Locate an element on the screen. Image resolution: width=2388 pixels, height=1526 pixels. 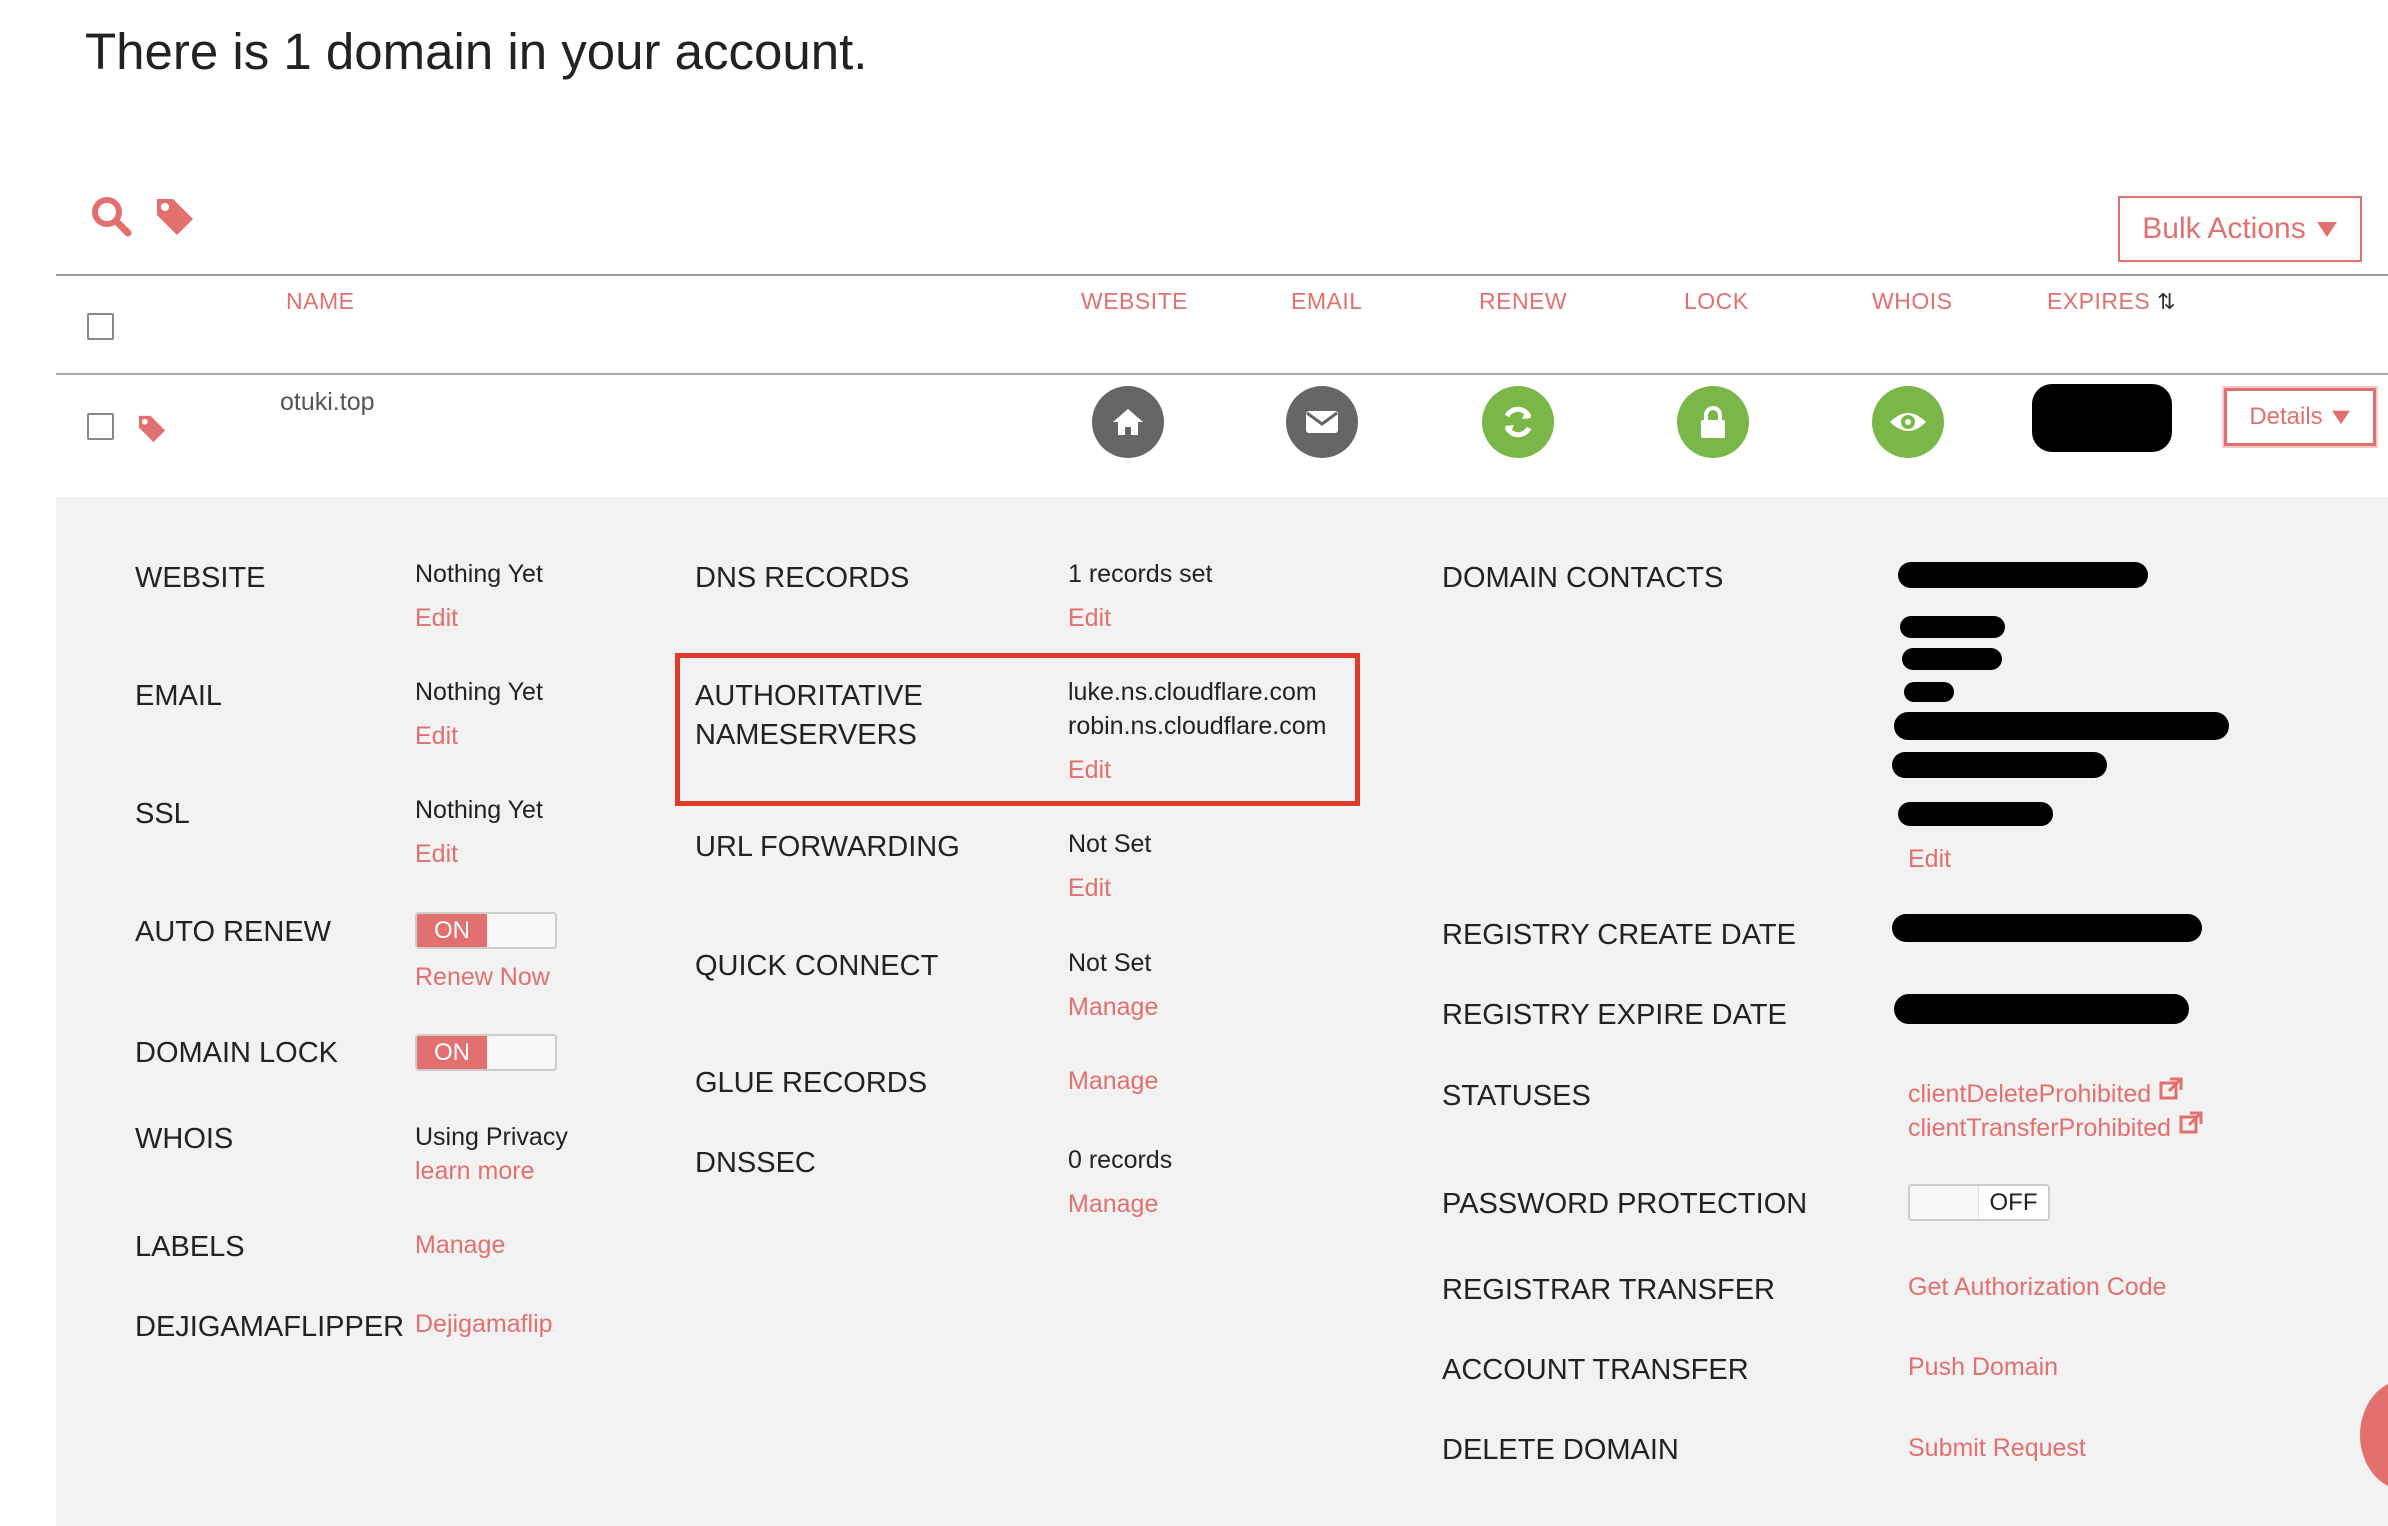
ssl-value: Nothing Yet is located at coordinates (479, 810).